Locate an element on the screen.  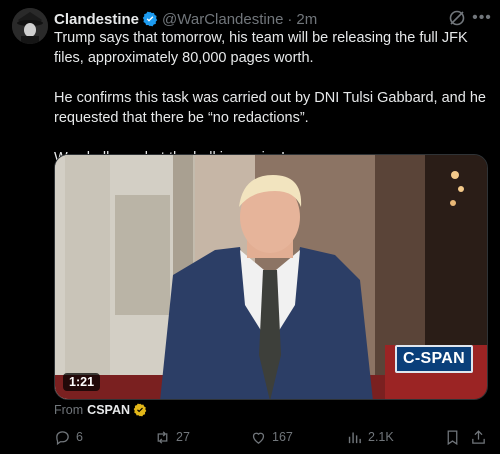
bookmark-icon is located at coordinates (452, 437).